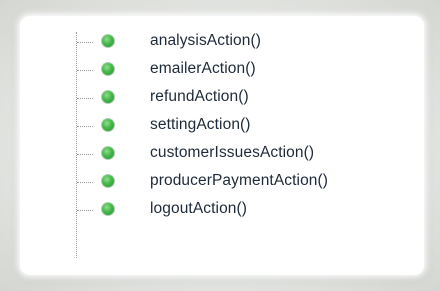 The image size is (440, 291). I want to click on tree-item-label: logoutAction(), so click(199, 208).